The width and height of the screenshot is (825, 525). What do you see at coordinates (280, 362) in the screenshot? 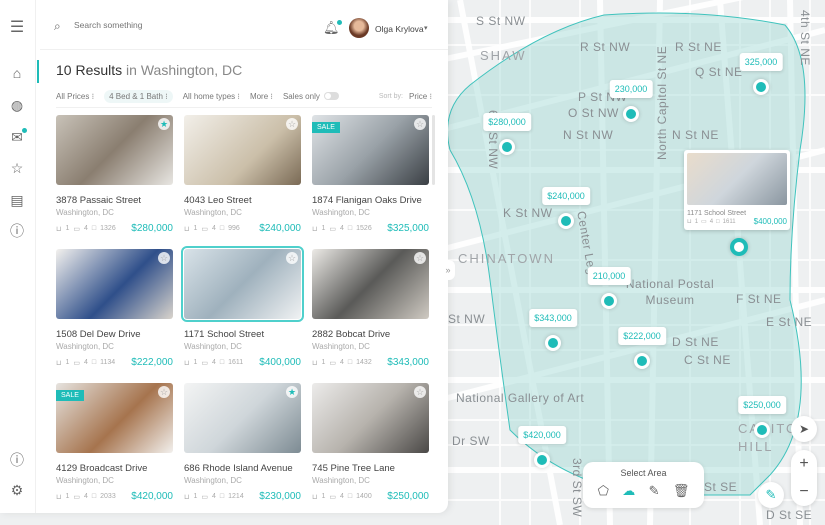
I see `listing-price: $400,000` at bounding box center [280, 362].